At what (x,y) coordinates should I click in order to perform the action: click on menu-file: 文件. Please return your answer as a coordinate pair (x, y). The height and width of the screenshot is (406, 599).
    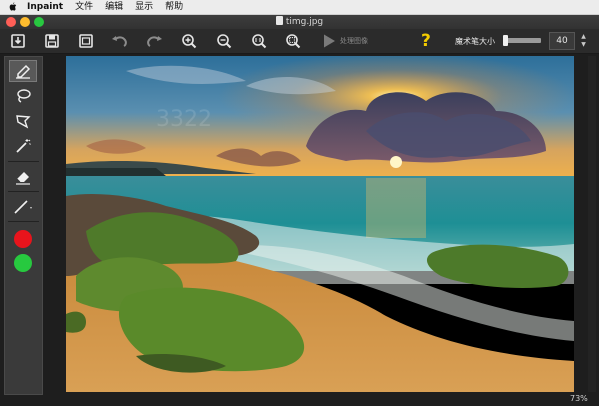
    Looking at the image, I should click on (84, 7).